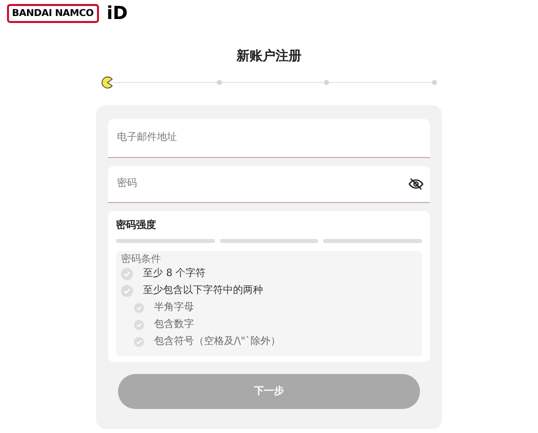 The image size is (538, 433). What do you see at coordinates (117, 13) in the screenshot?
I see `id-logo: iD` at bounding box center [117, 13].